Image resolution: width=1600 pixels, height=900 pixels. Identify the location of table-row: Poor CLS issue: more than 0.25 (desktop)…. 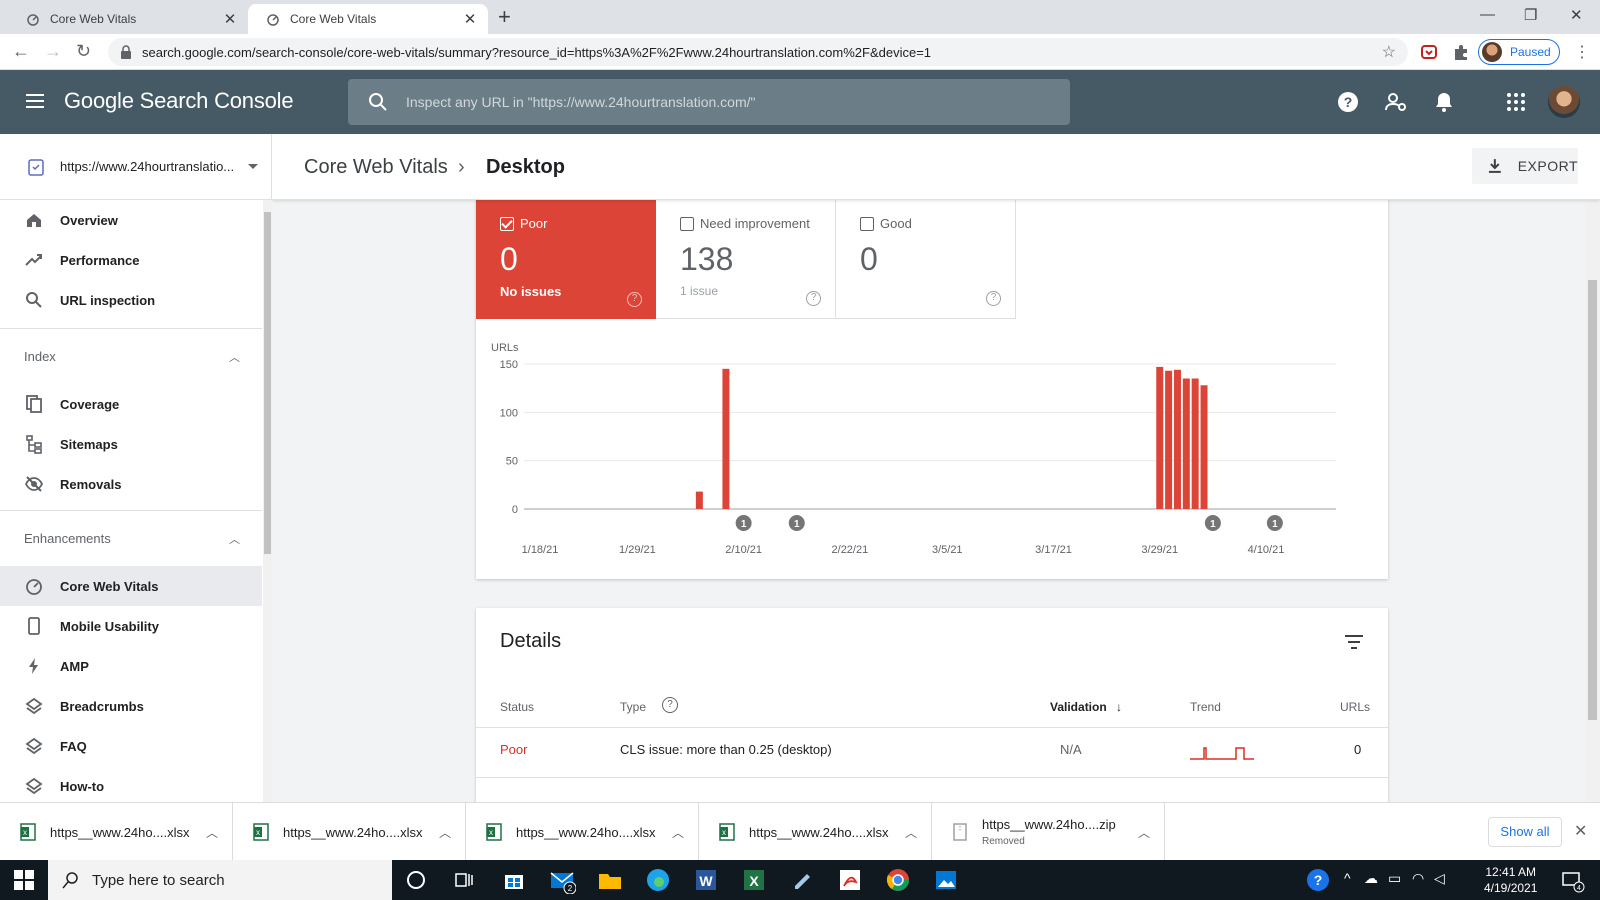
(932, 753).